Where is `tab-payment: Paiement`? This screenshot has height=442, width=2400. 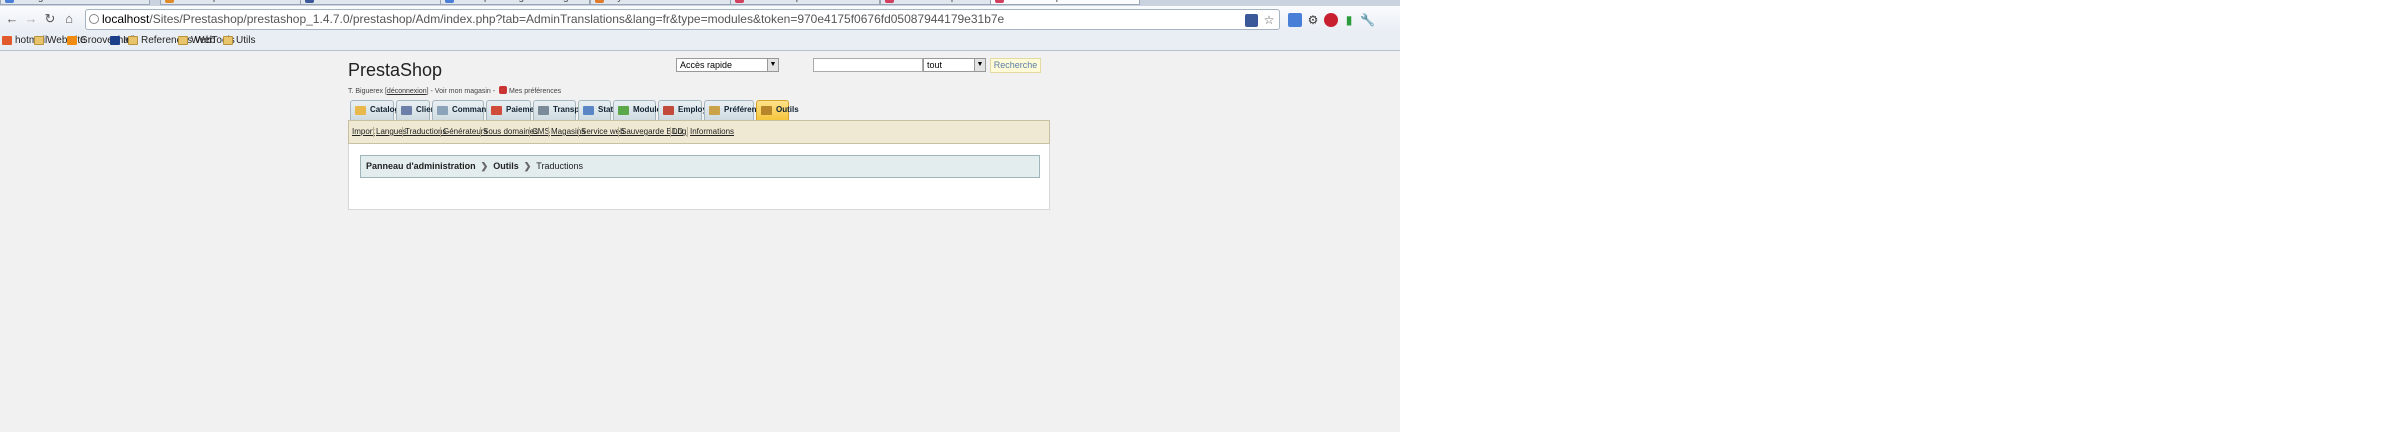 tab-payment: Paiement is located at coordinates (514, 110).